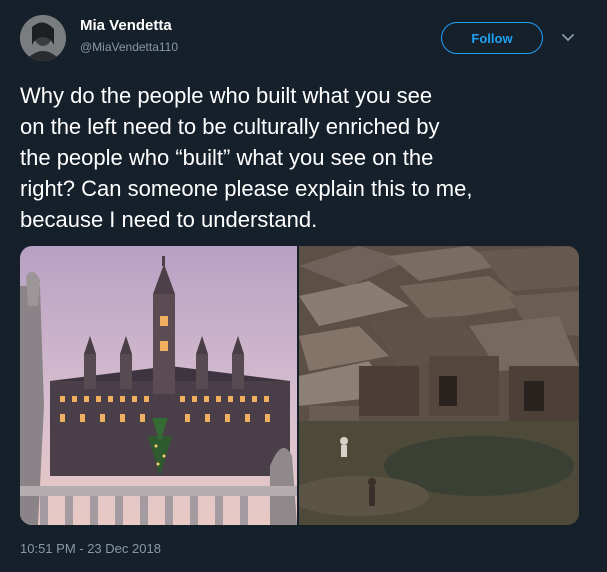  What do you see at coordinates (568, 38) in the screenshot?
I see `chevron-down-icon` at bounding box center [568, 38].